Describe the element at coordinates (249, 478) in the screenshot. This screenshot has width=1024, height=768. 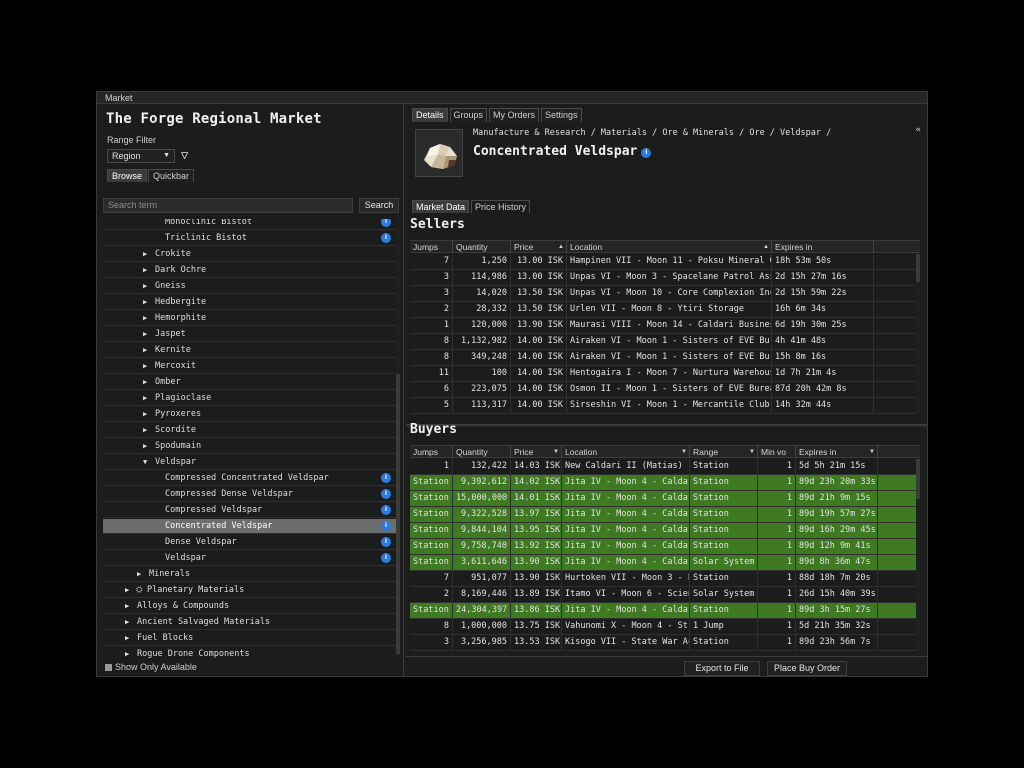
I see `tree-item: Compressed Concentrated Veldspar i` at that location.